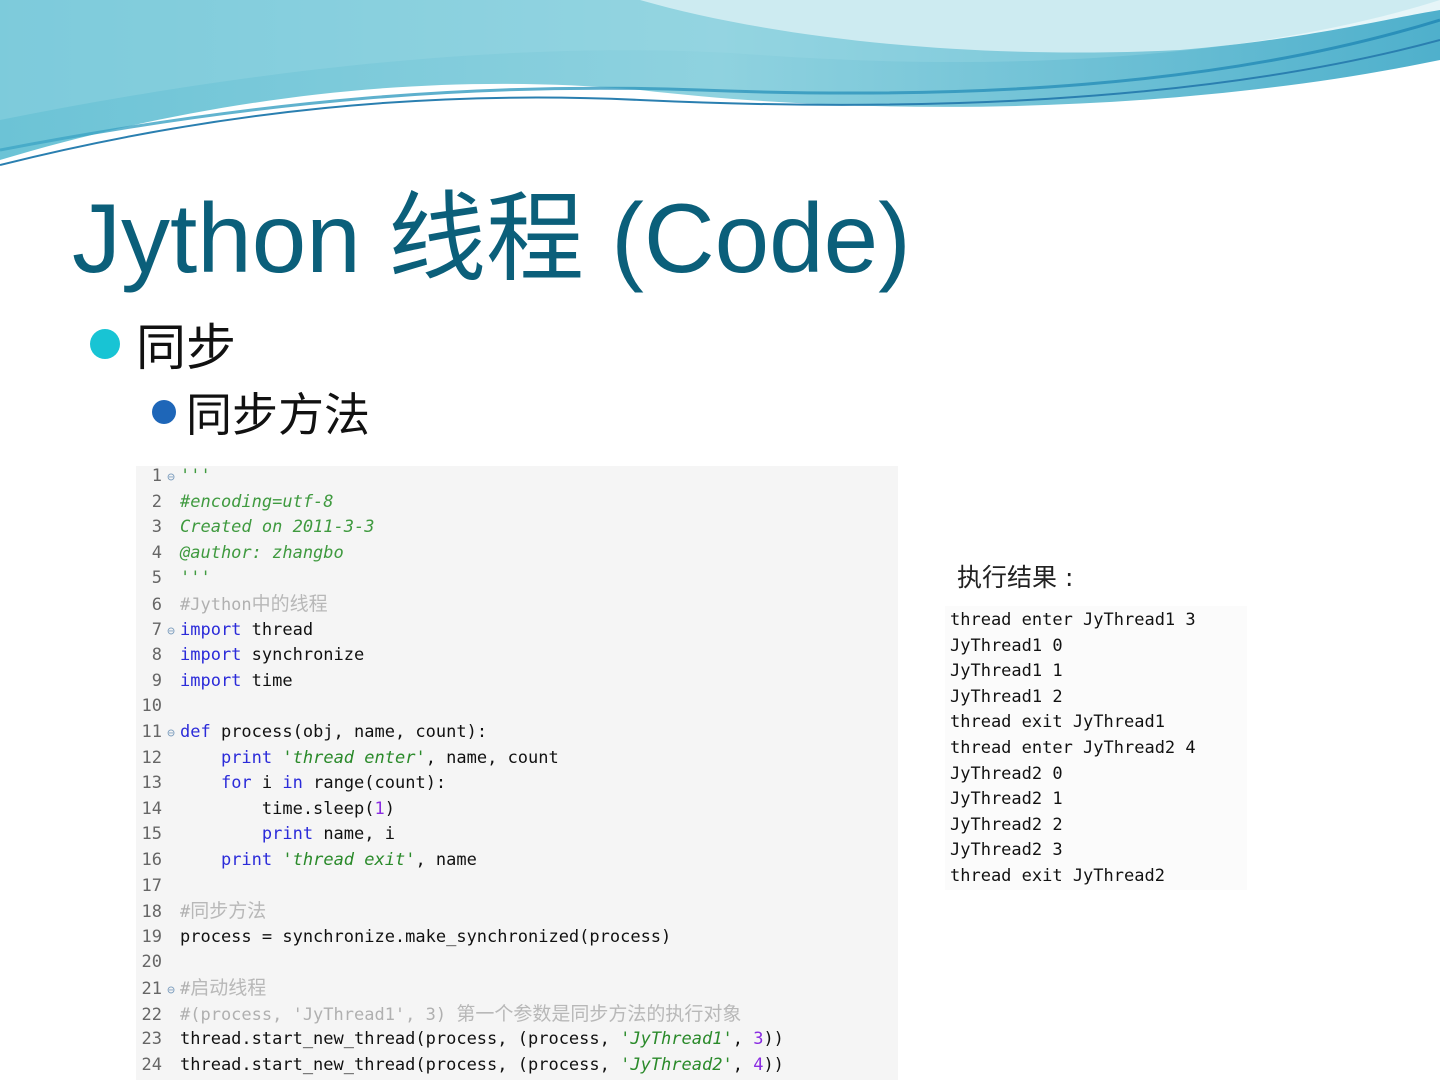  Describe the element at coordinates (743, 1064) in the screenshot. I see `code-token: ,` at that location.